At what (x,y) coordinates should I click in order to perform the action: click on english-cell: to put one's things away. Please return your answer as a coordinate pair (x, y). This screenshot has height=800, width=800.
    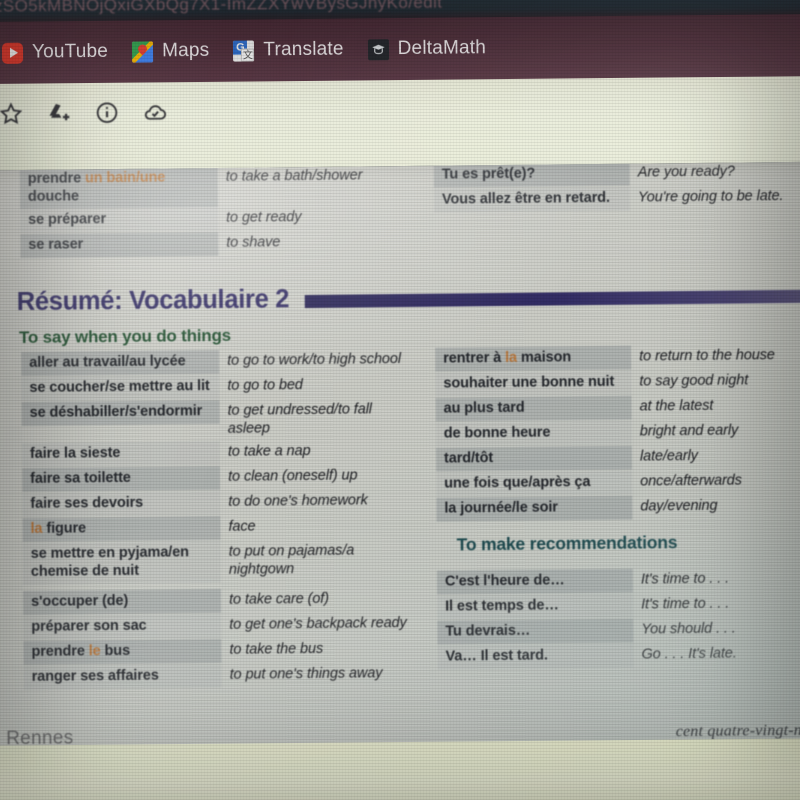
    Looking at the image, I should click on (306, 674).